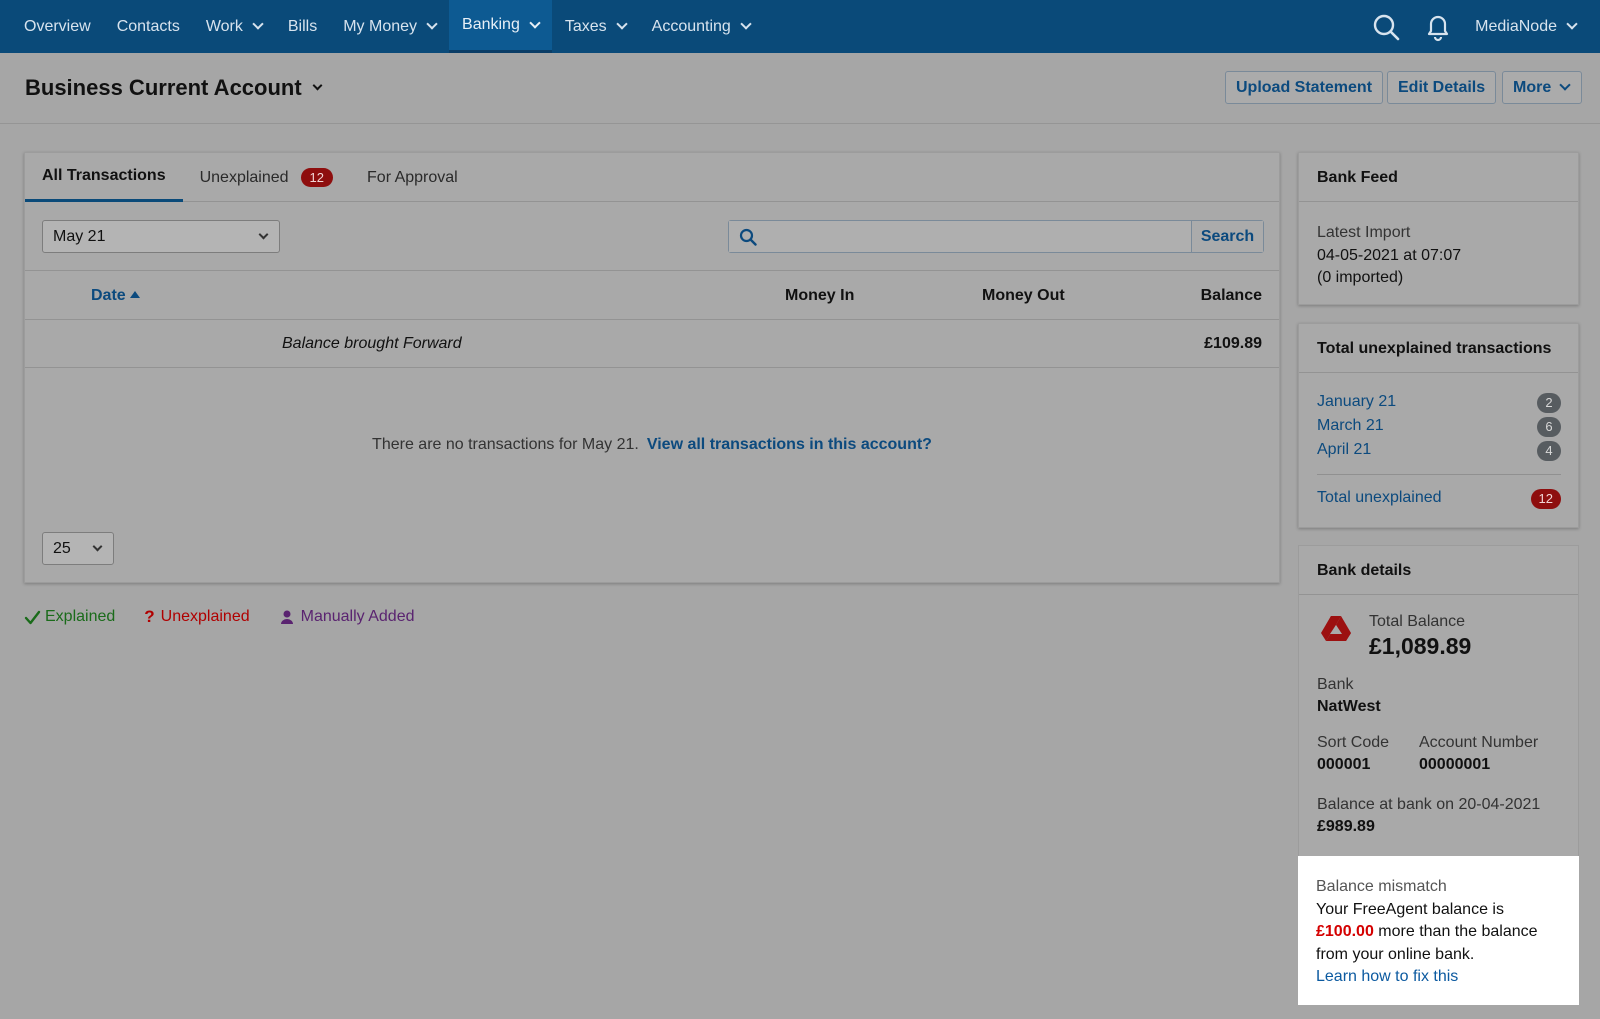 This screenshot has height=1019, width=1600. What do you see at coordinates (1438, 570) in the screenshot?
I see `bank-details-title: Bank details` at bounding box center [1438, 570].